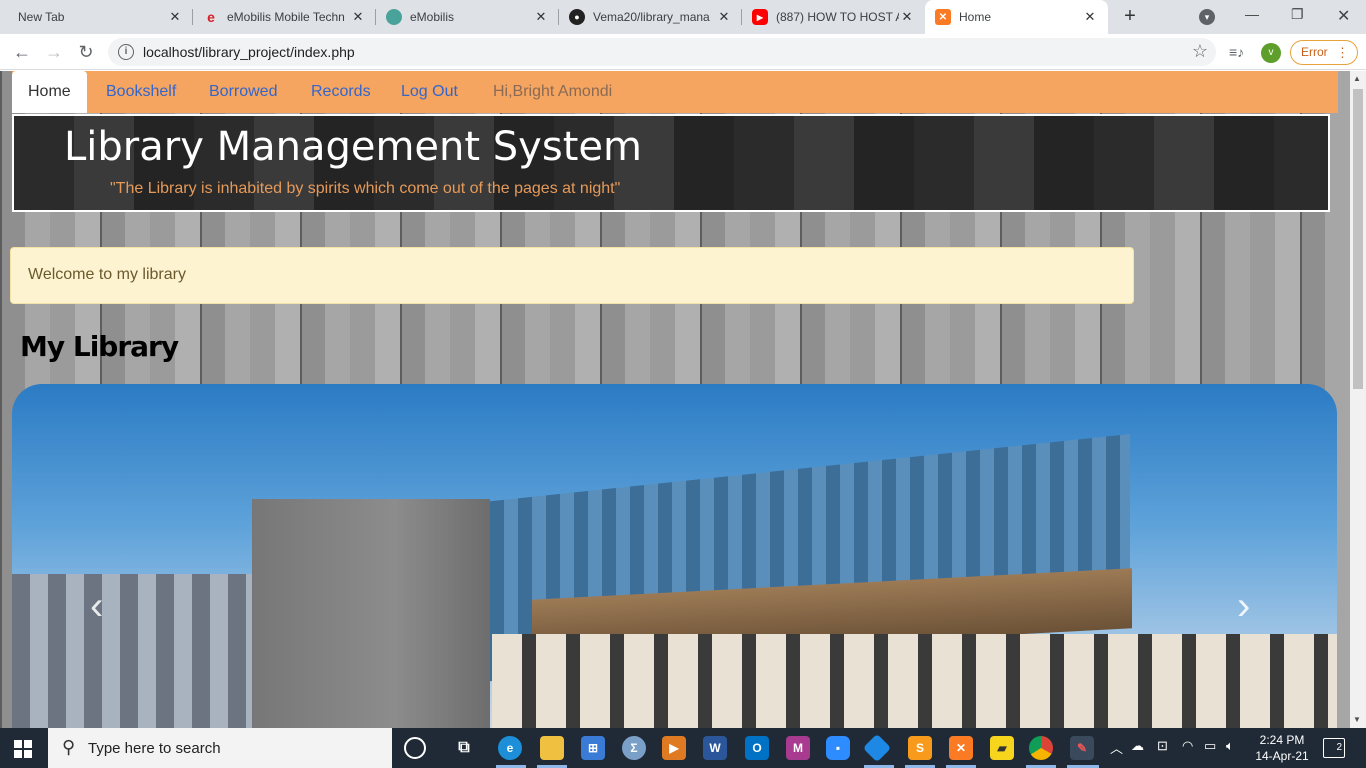 The height and width of the screenshot is (768, 1366). What do you see at coordinates (1116, 747) in the screenshot?
I see `tray-expand-icon: ︿` at bounding box center [1116, 747].